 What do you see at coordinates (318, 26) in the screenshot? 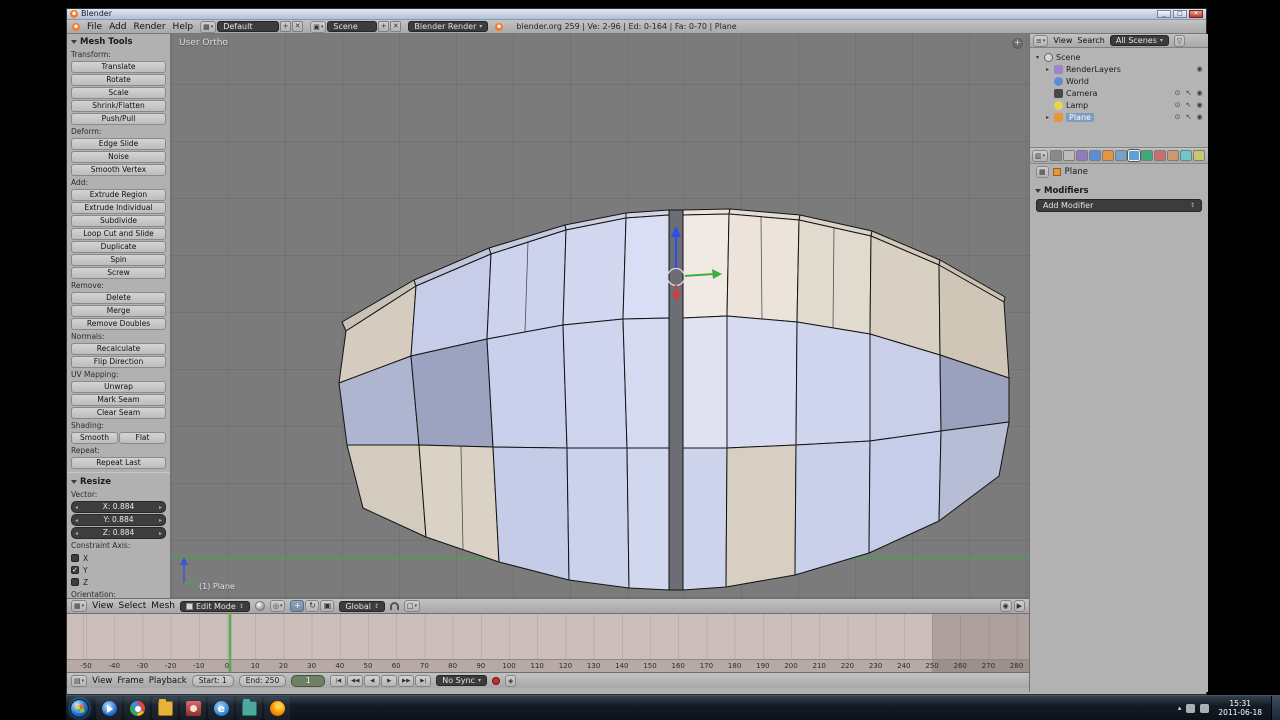
I see `browse-scene-icon: ▣ ▾` at bounding box center [318, 26].